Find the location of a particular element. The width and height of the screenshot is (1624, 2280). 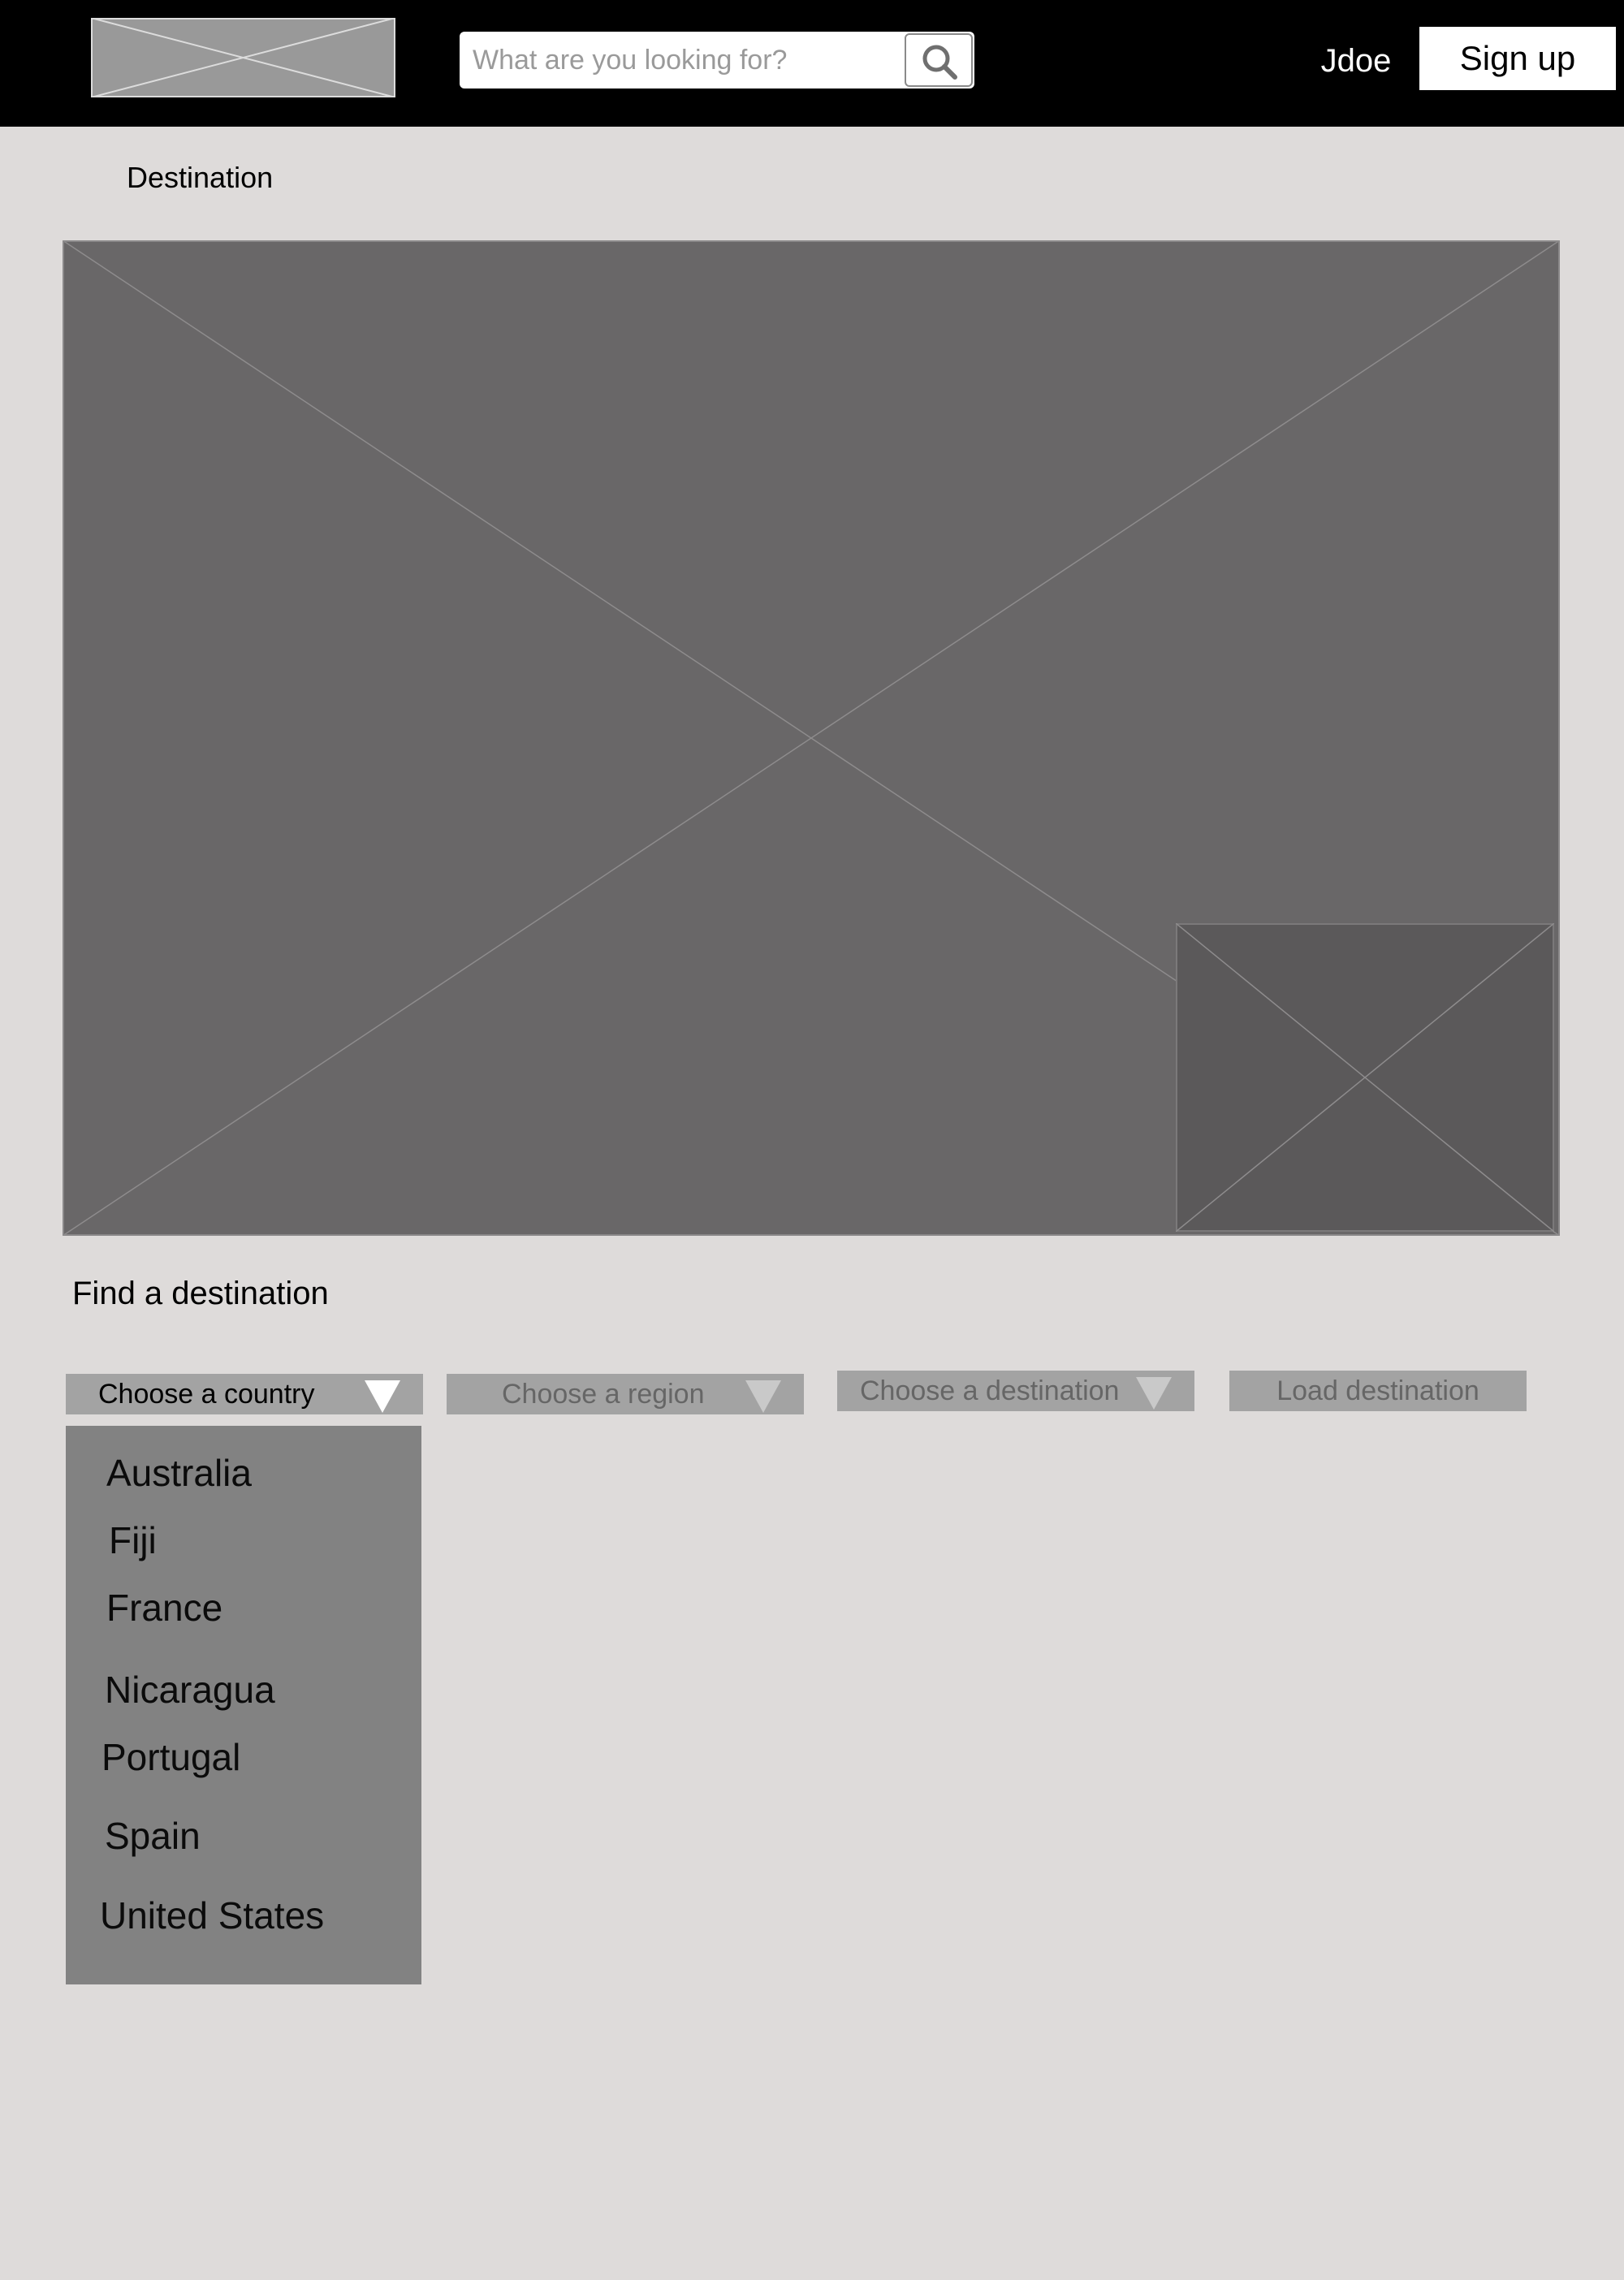

search-bar is located at coordinates (717, 60).